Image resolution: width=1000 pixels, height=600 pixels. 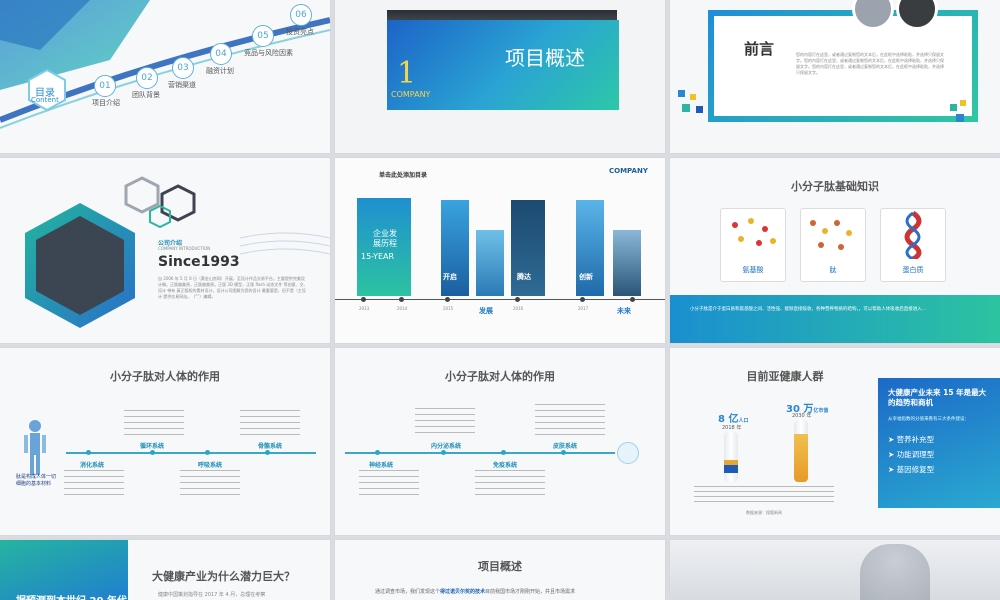 What do you see at coordinates (210, 465) in the screenshot?
I see `system-label: 呼吸系统` at bounding box center [210, 465].